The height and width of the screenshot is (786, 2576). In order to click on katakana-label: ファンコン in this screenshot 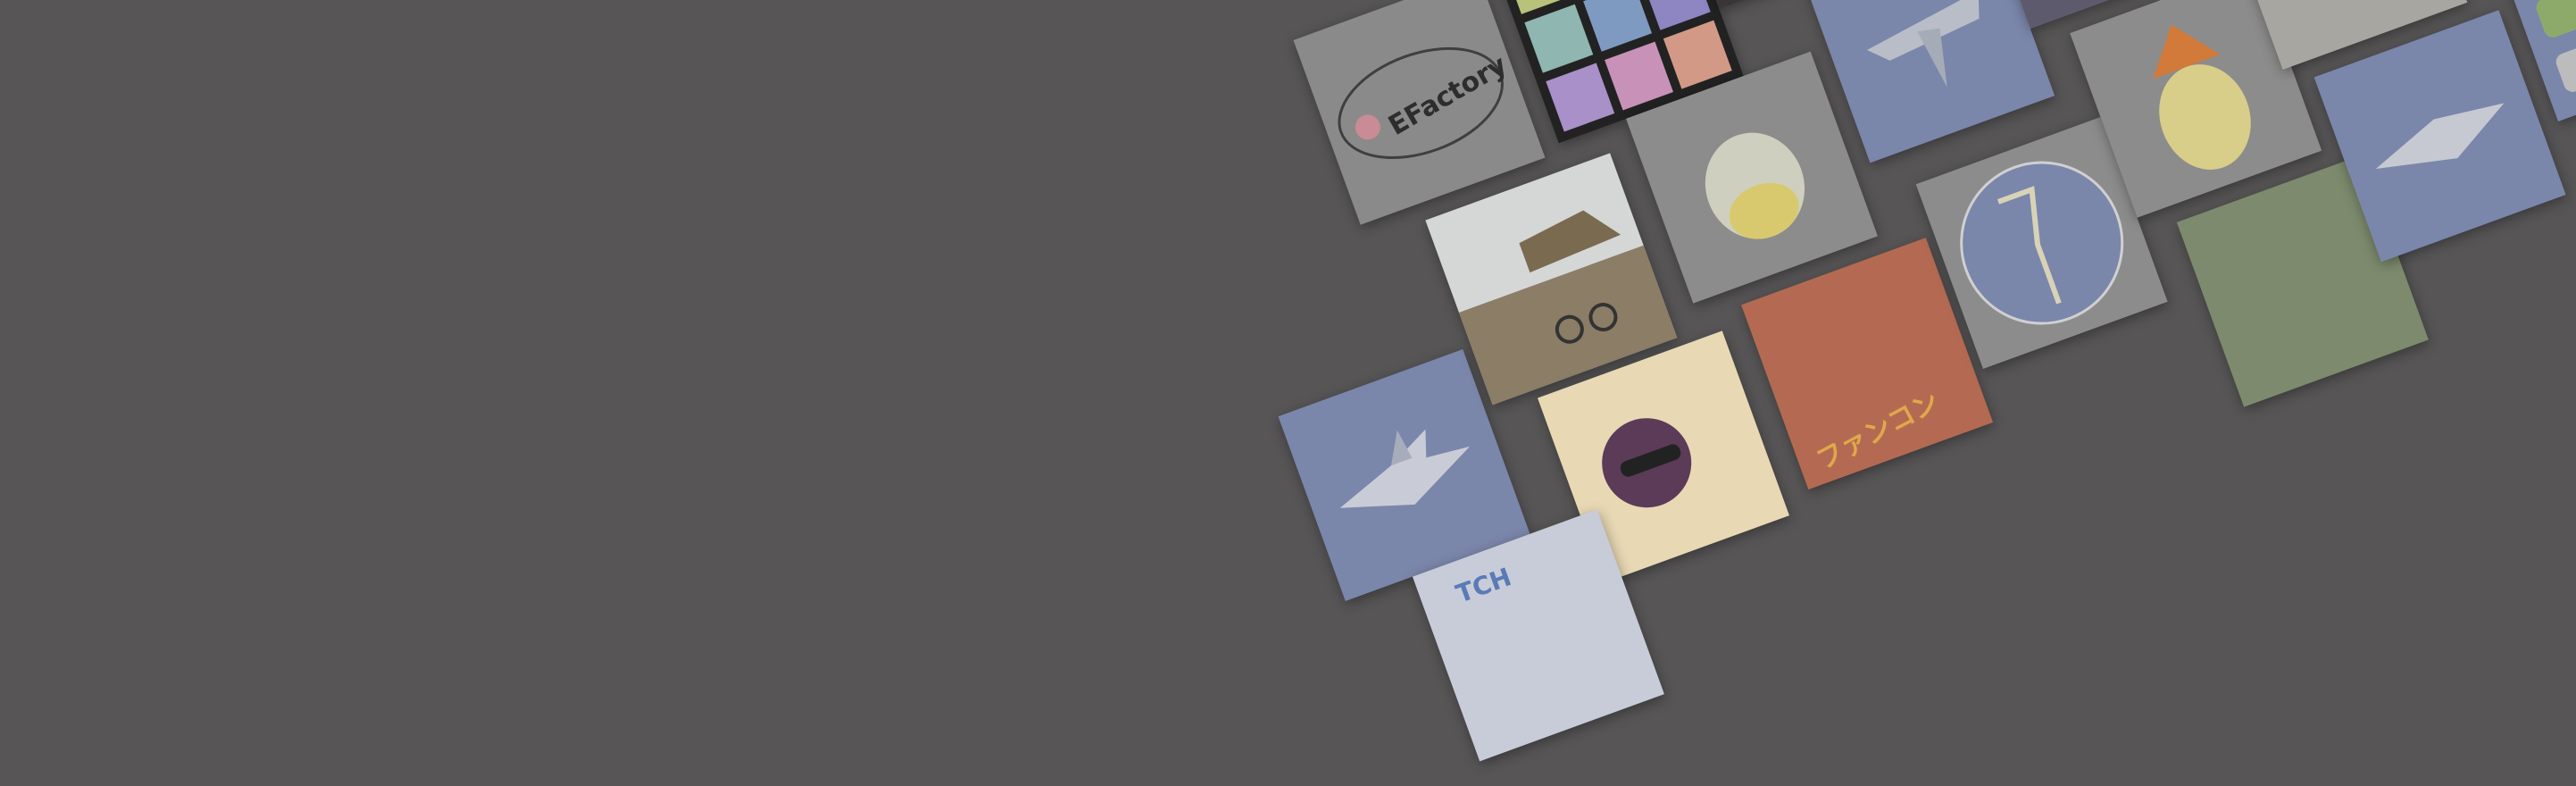, I will do `click(1878, 431)`.